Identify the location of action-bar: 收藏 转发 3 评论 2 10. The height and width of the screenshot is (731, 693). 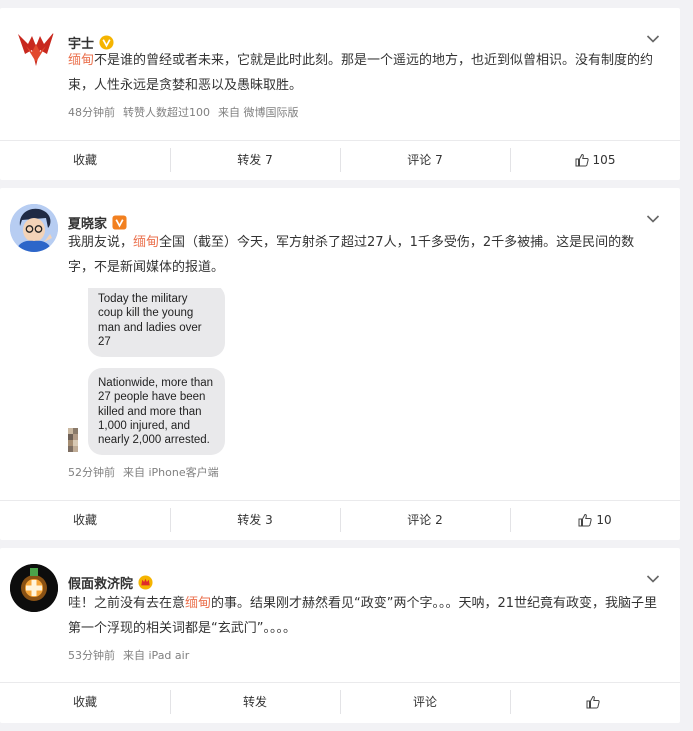
(340, 519).